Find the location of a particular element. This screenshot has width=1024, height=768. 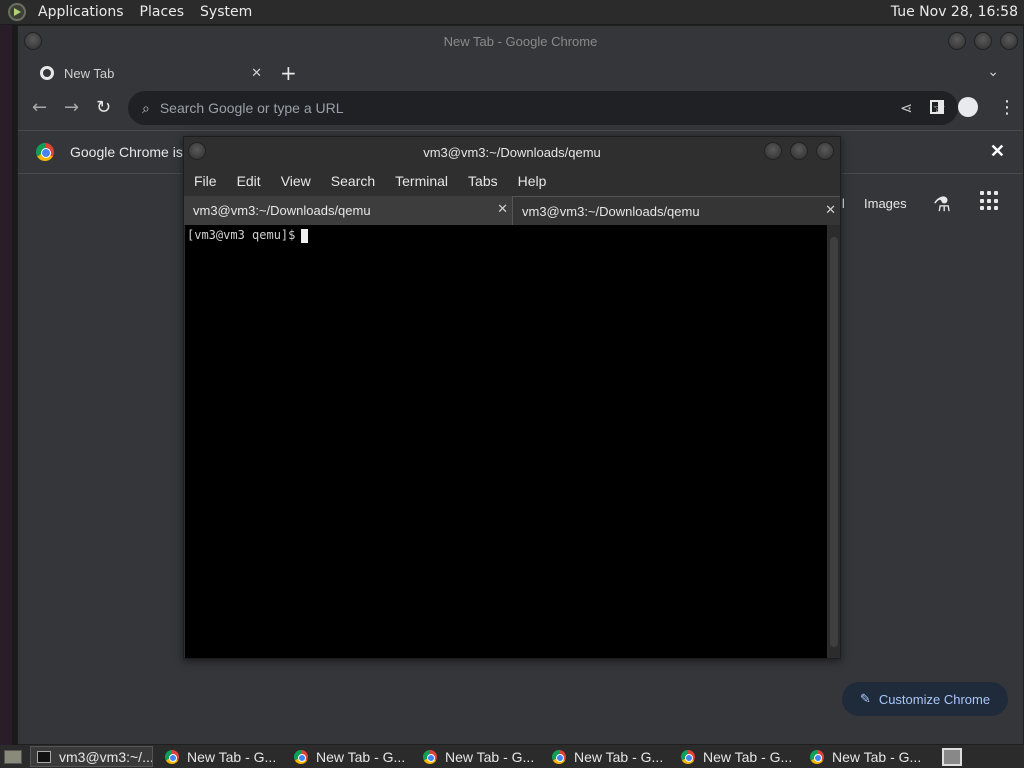

chrome-menu-icon: ⋮ is located at coordinates (1007, 107).